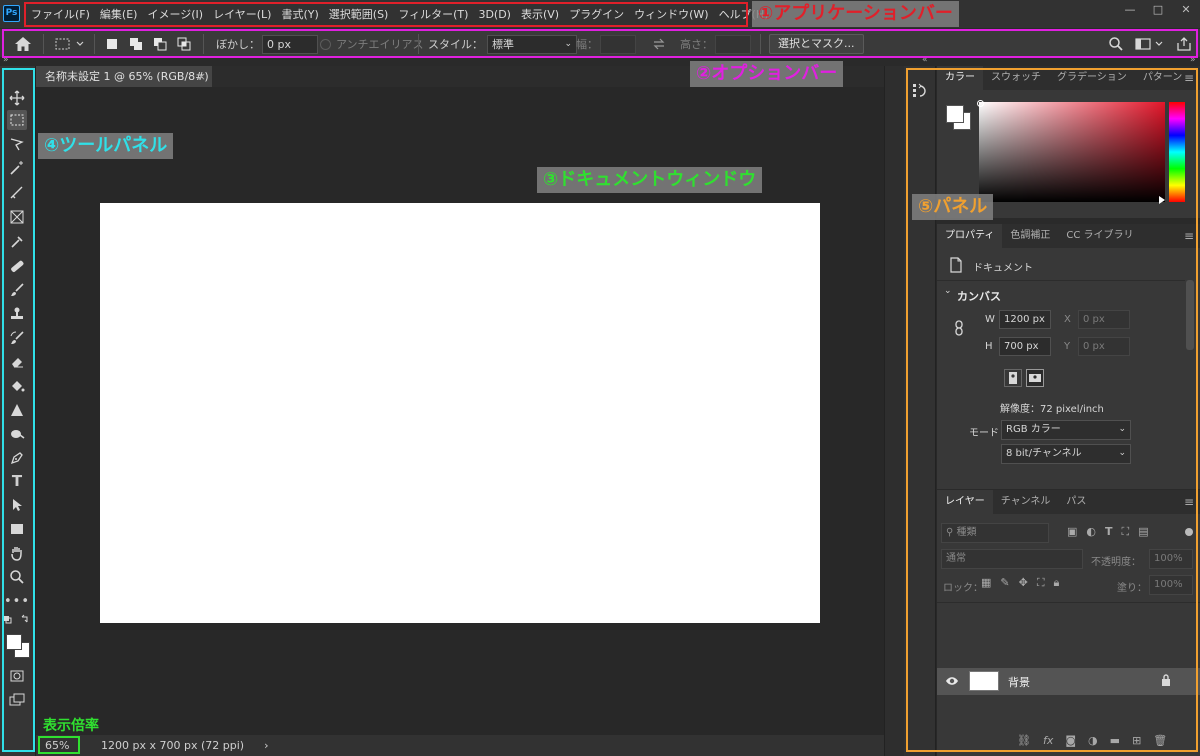  Describe the element at coordinates (17, 338) in the screenshot. I see `history-brush-tool-icon` at that location.